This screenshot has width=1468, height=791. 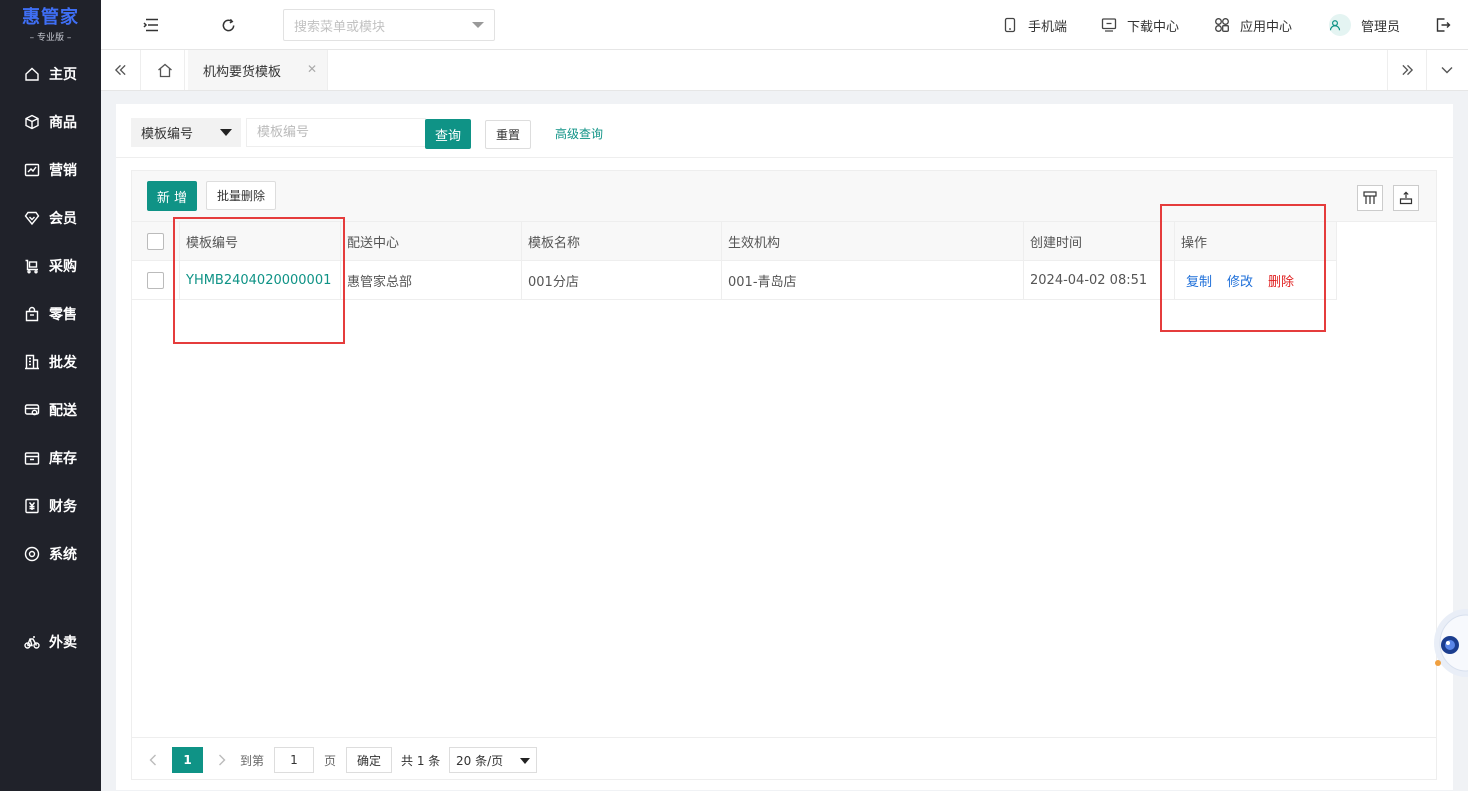 I want to click on filter-field-value: 模板编号, so click(x=167, y=134).